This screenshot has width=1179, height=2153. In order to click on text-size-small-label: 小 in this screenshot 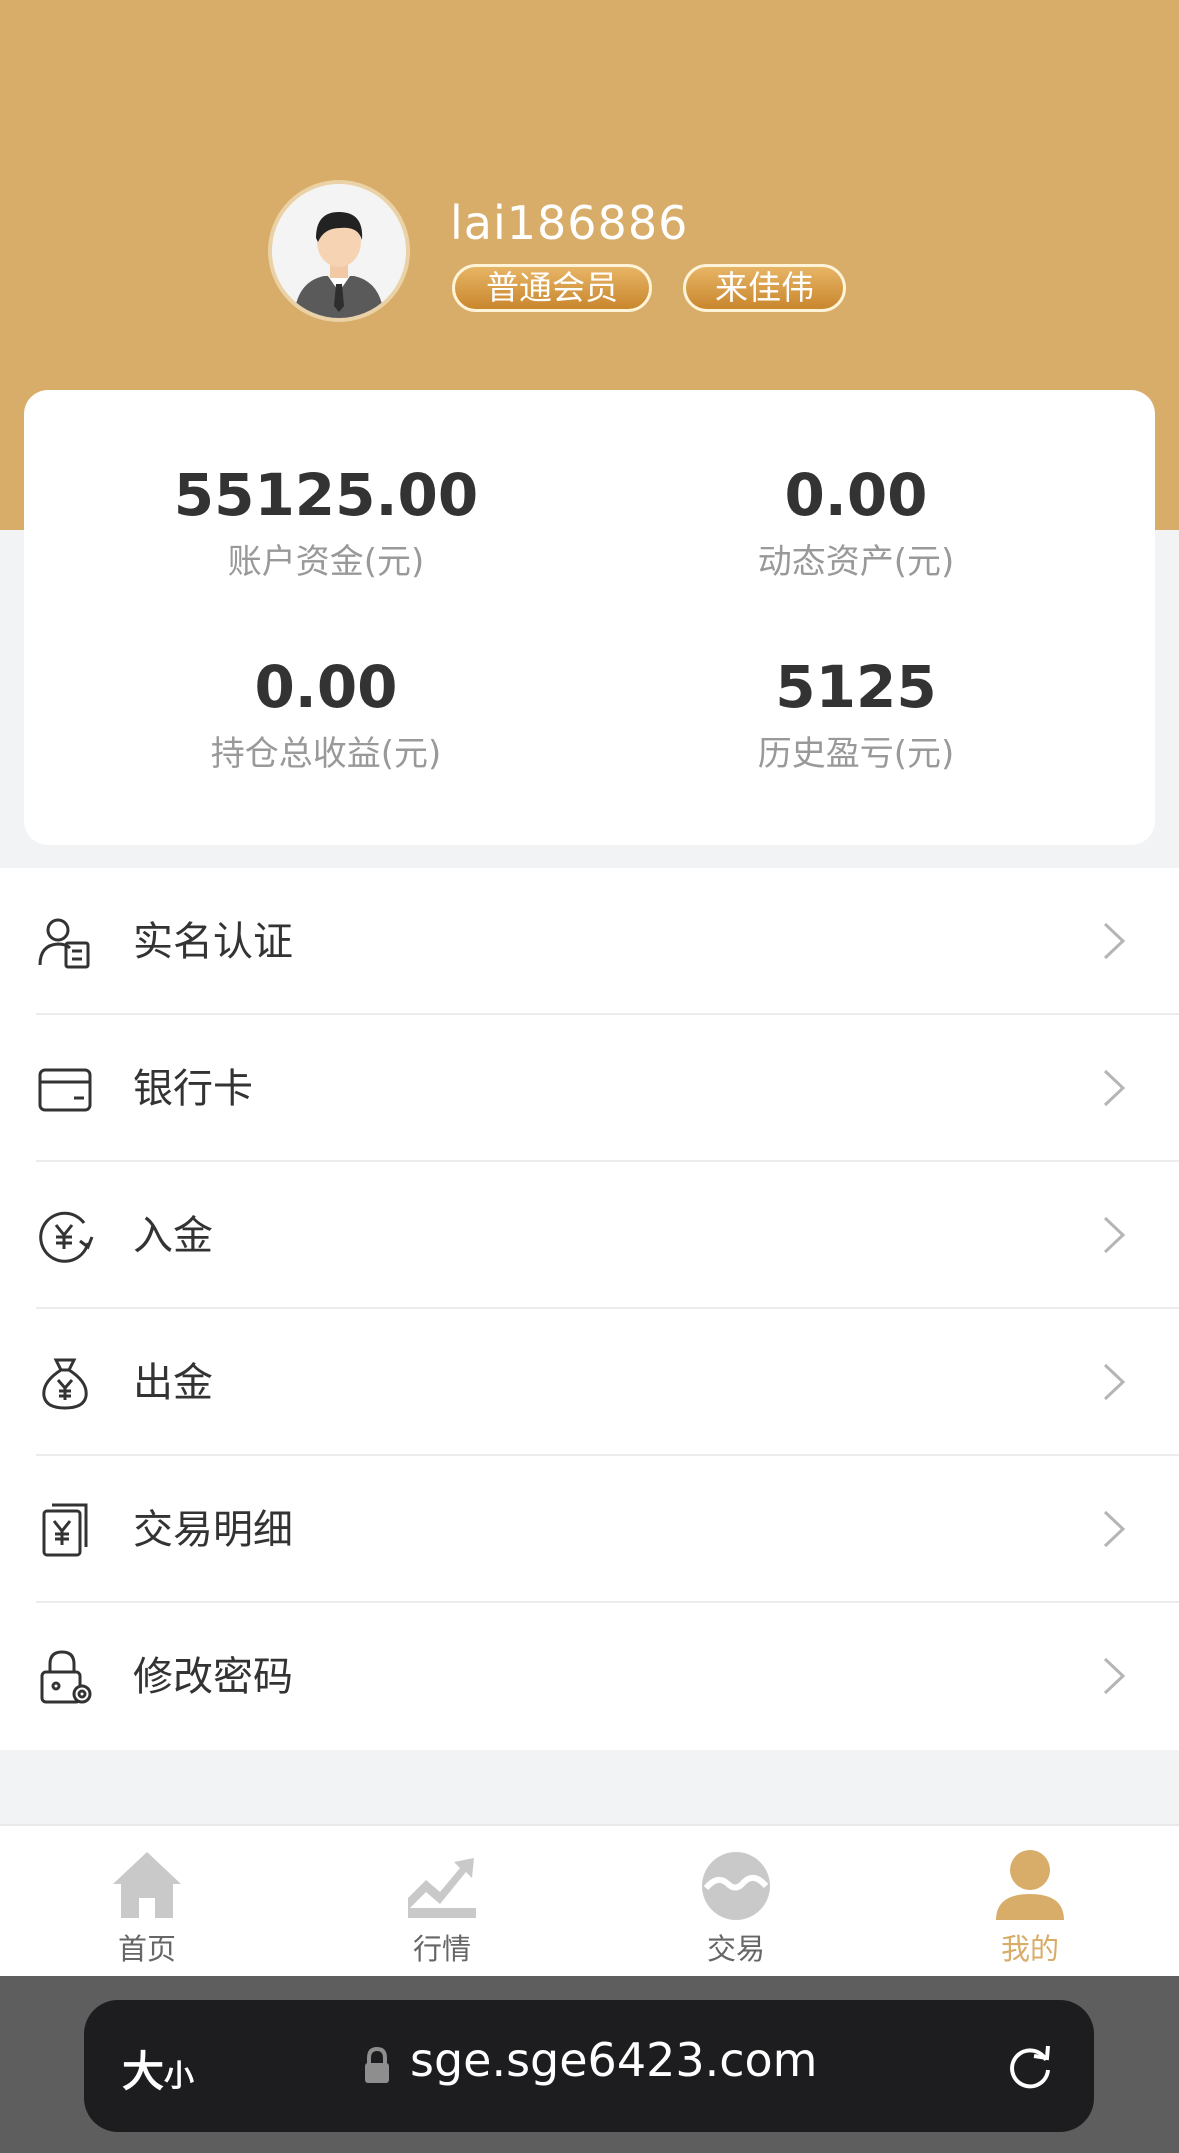, I will do `click(179, 2076)`.